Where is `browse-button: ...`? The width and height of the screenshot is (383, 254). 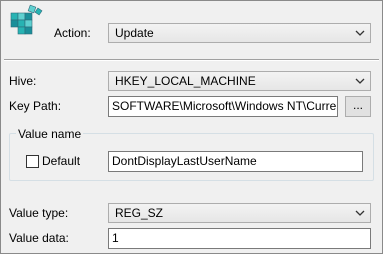 browse-button: ... is located at coordinates (358, 106).